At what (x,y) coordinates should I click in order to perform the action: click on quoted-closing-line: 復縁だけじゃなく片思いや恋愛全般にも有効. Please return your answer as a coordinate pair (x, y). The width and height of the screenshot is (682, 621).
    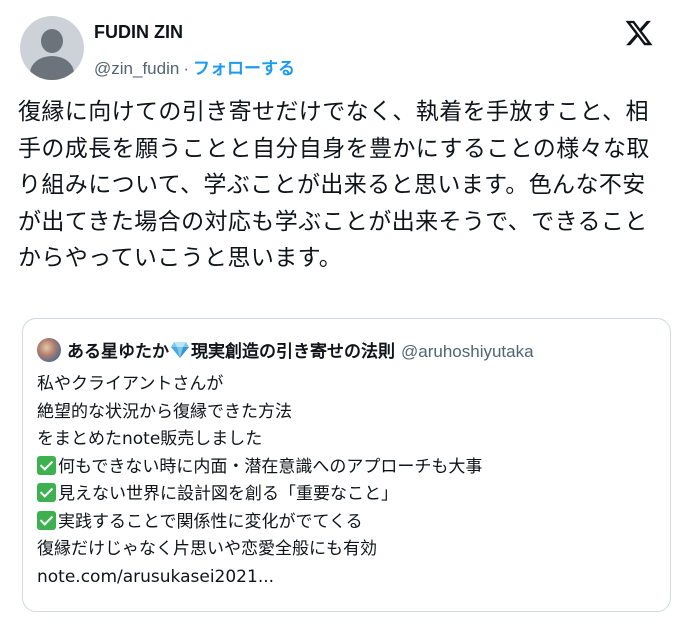
    Looking at the image, I should click on (207, 549).